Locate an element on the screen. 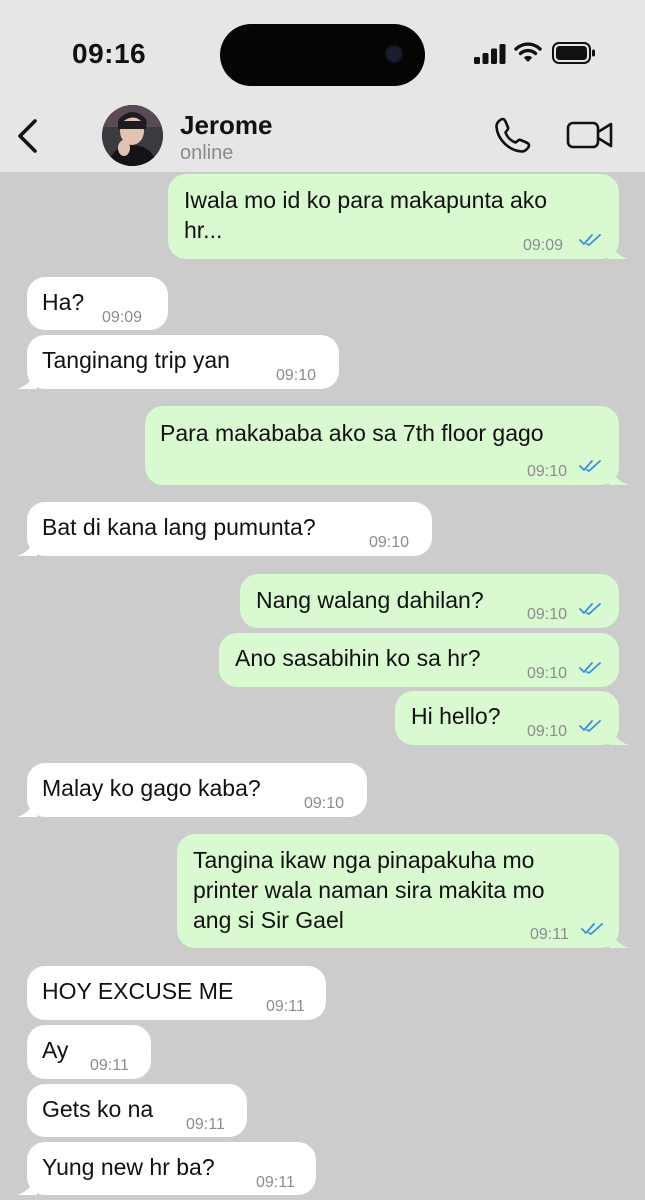  status-bar: 09:16 is located at coordinates (322, 50).